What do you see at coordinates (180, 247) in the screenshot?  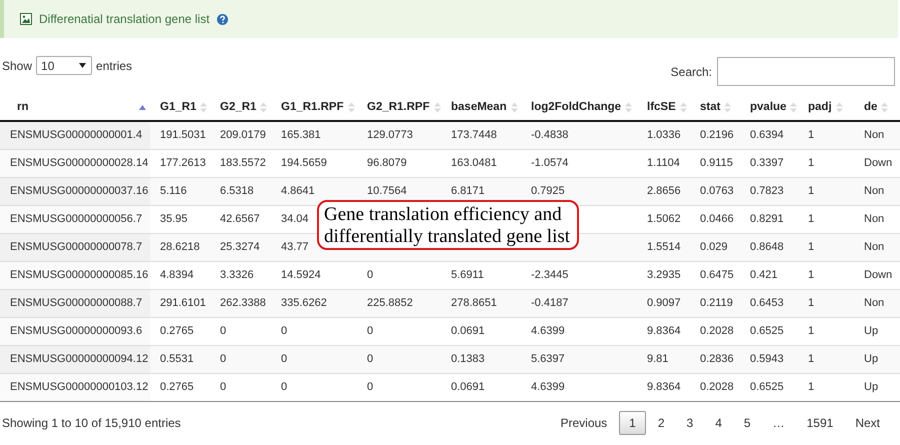 I see `table-cell: 28.6218` at bounding box center [180, 247].